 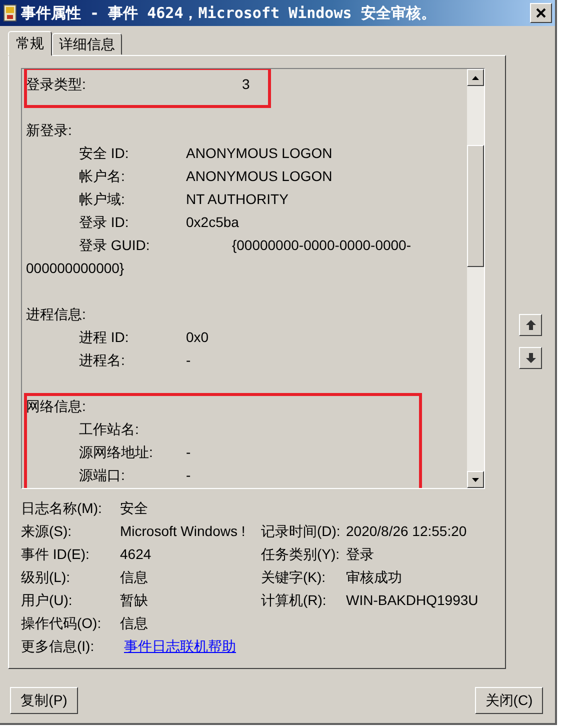 I want to click on previous-event-button, so click(x=530, y=325).